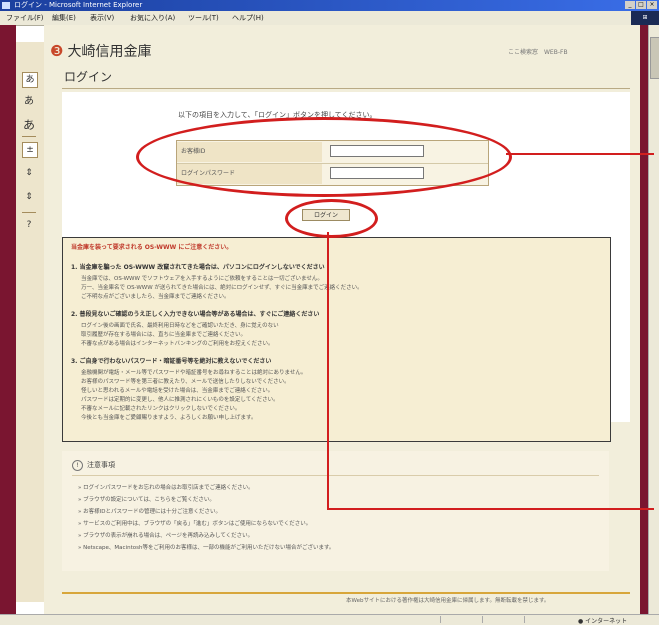 This screenshot has height=625, width=659. I want to click on notes-item: » お客様IDとパスワードの管理には十分ご注意ください。, so click(149, 512).